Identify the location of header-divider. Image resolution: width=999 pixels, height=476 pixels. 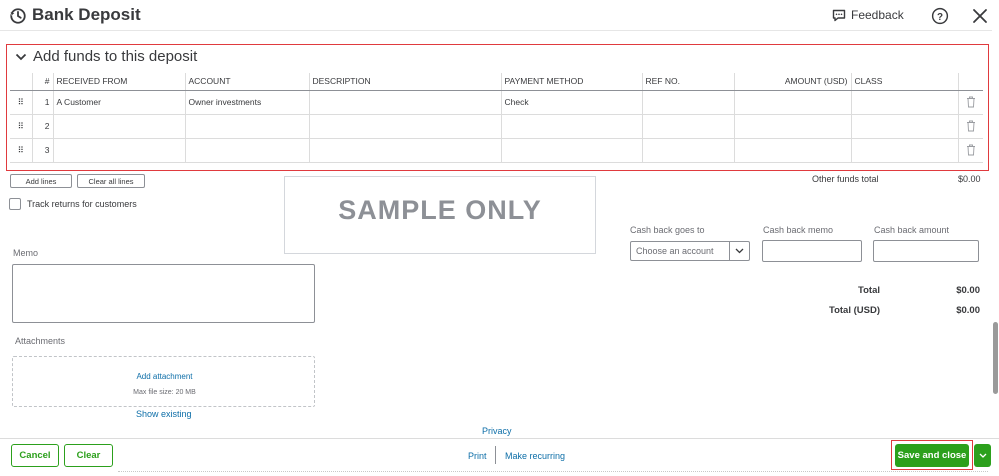
(499, 30).